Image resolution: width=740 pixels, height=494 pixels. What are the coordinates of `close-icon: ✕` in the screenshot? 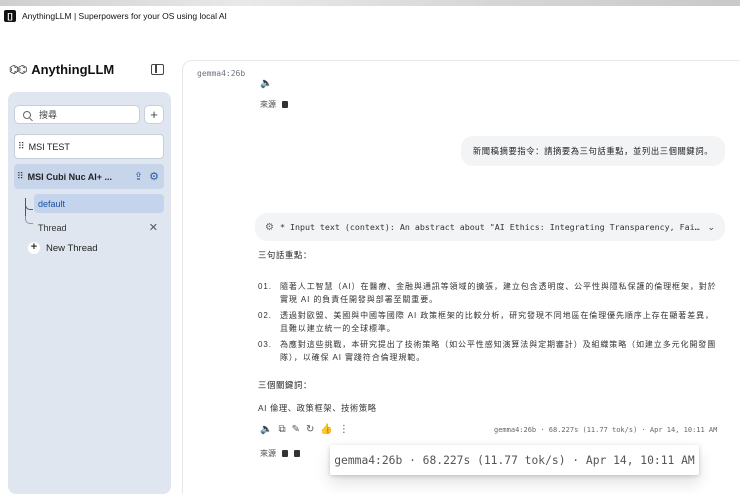 It's located at (153, 227).